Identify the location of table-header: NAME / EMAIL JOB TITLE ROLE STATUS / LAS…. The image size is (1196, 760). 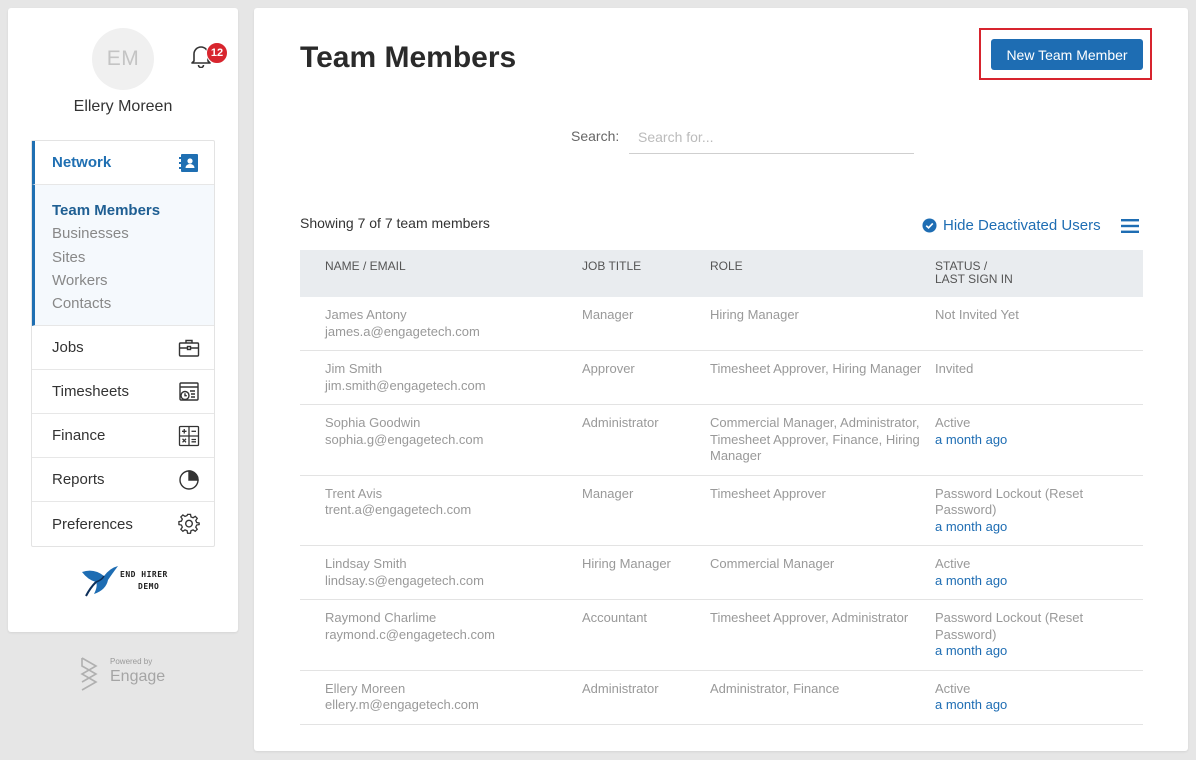
(721, 273).